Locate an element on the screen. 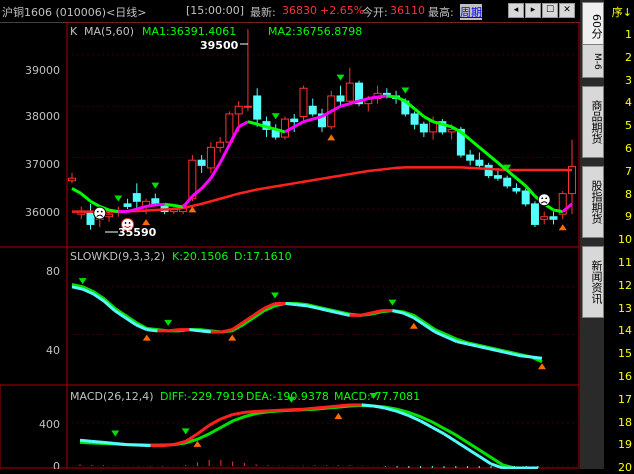 Image resolution: width=634 pixels, height=474 pixels. open-label: 今开: is located at coordinates (375, 12).